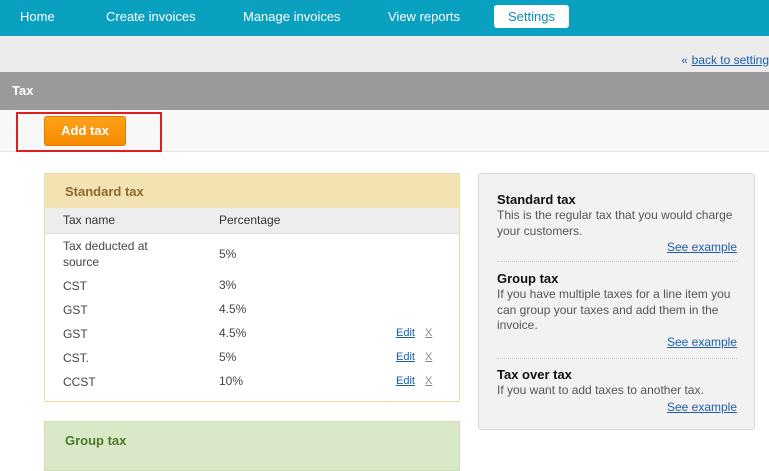 The image size is (769, 471). What do you see at coordinates (75, 286) in the screenshot?
I see `tax-name-cell: CST` at bounding box center [75, 286].